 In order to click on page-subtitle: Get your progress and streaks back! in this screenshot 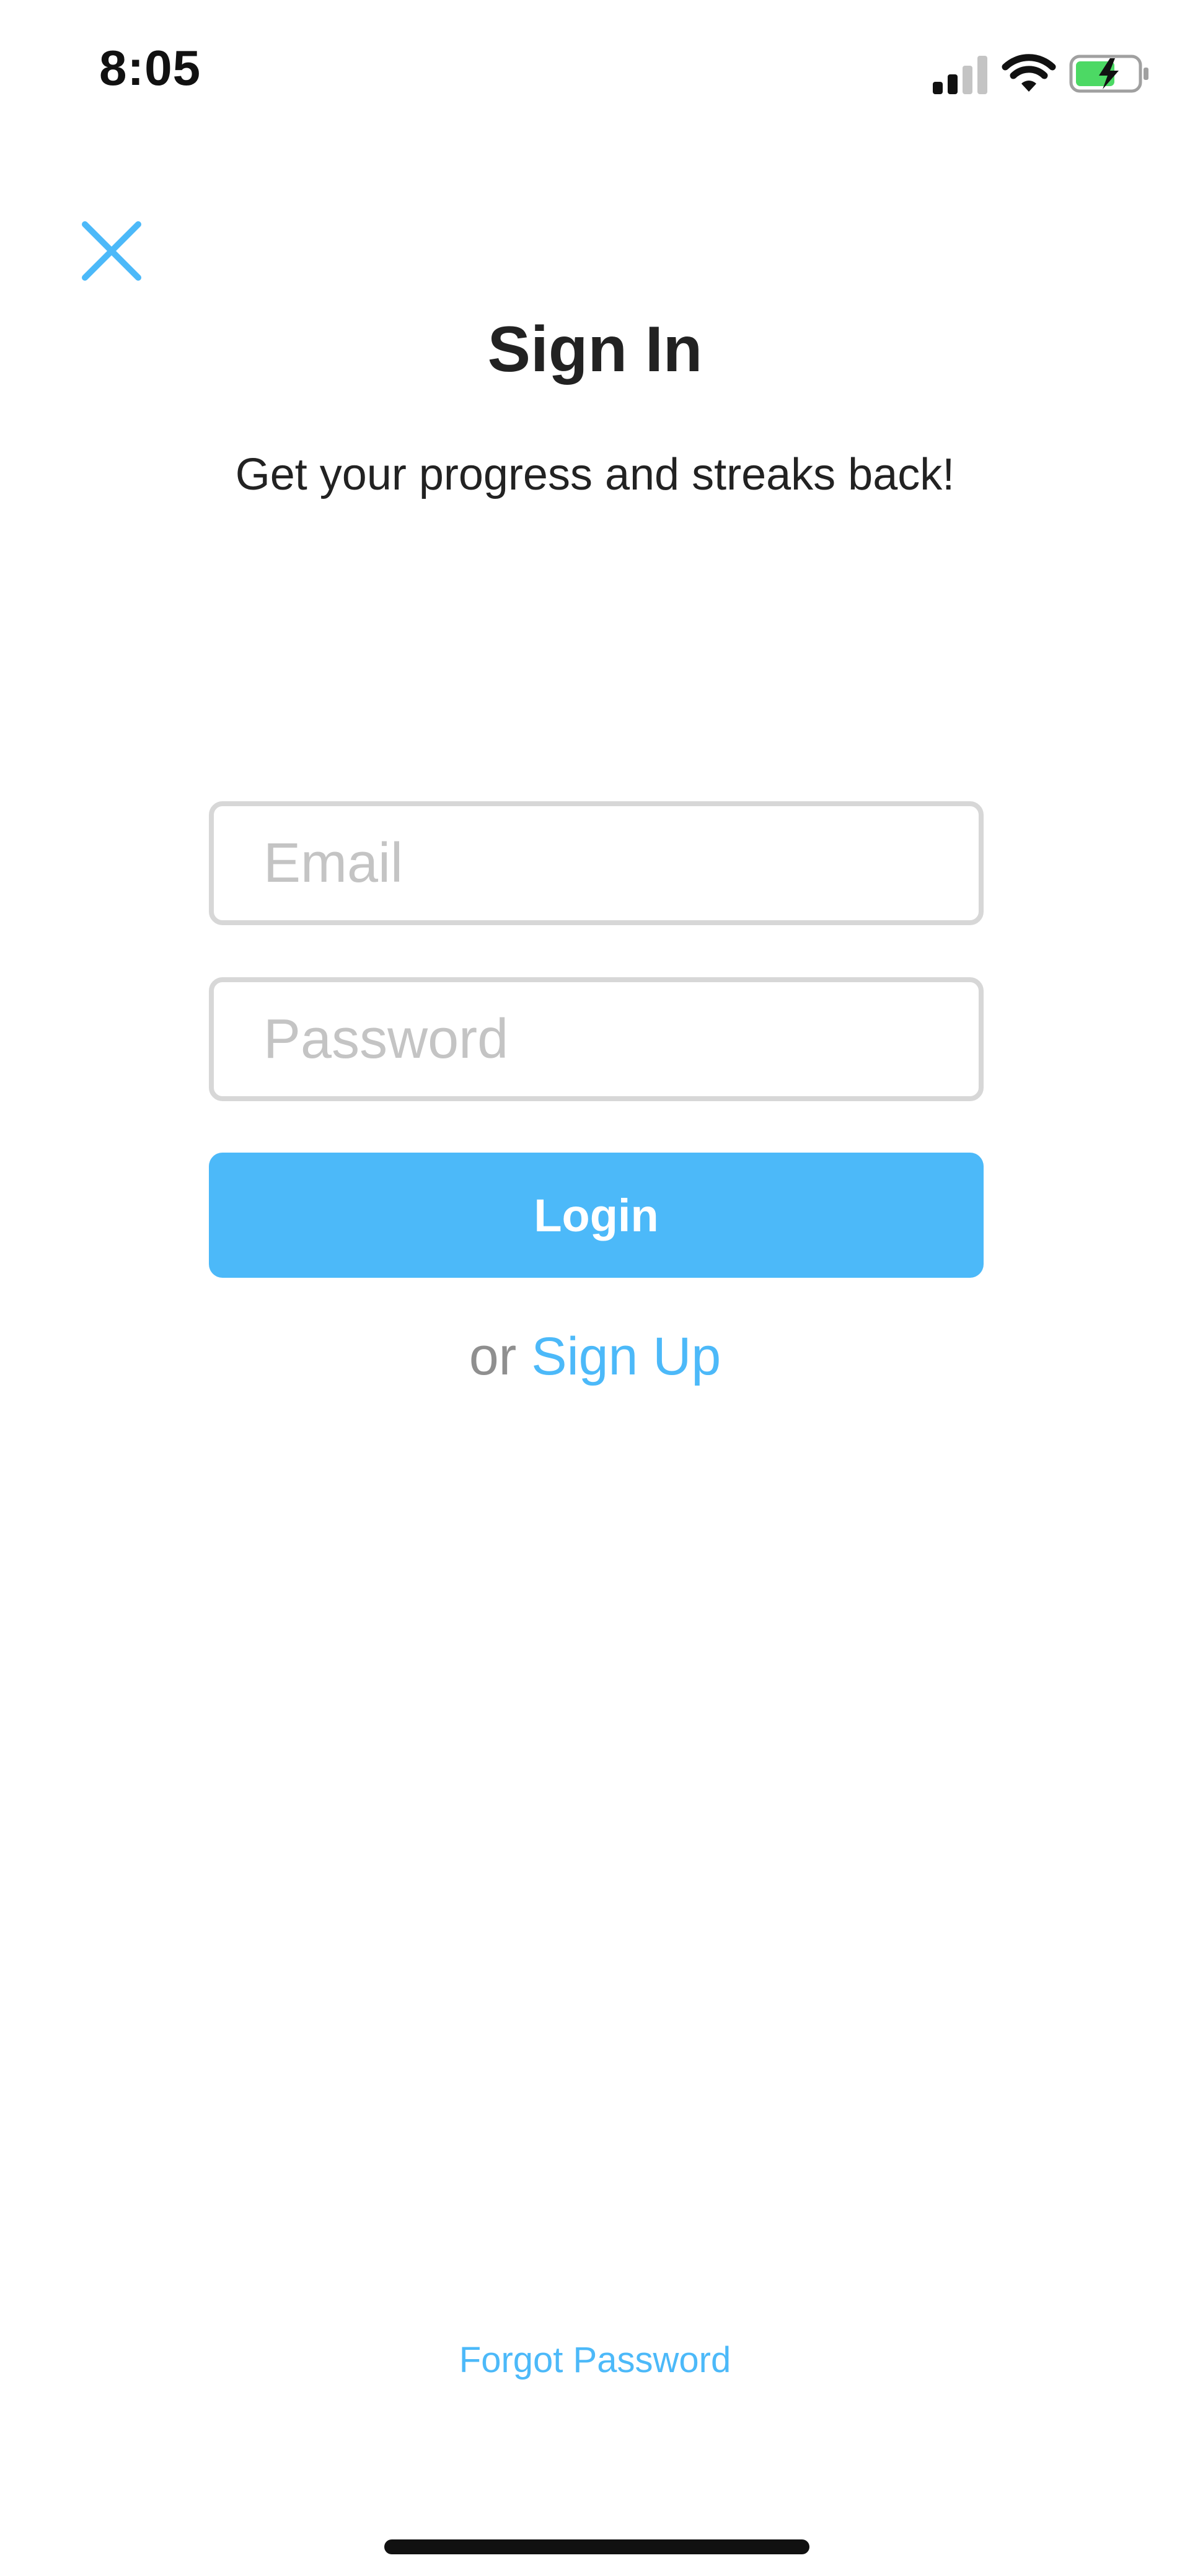, I will do `click(595, 474)`.